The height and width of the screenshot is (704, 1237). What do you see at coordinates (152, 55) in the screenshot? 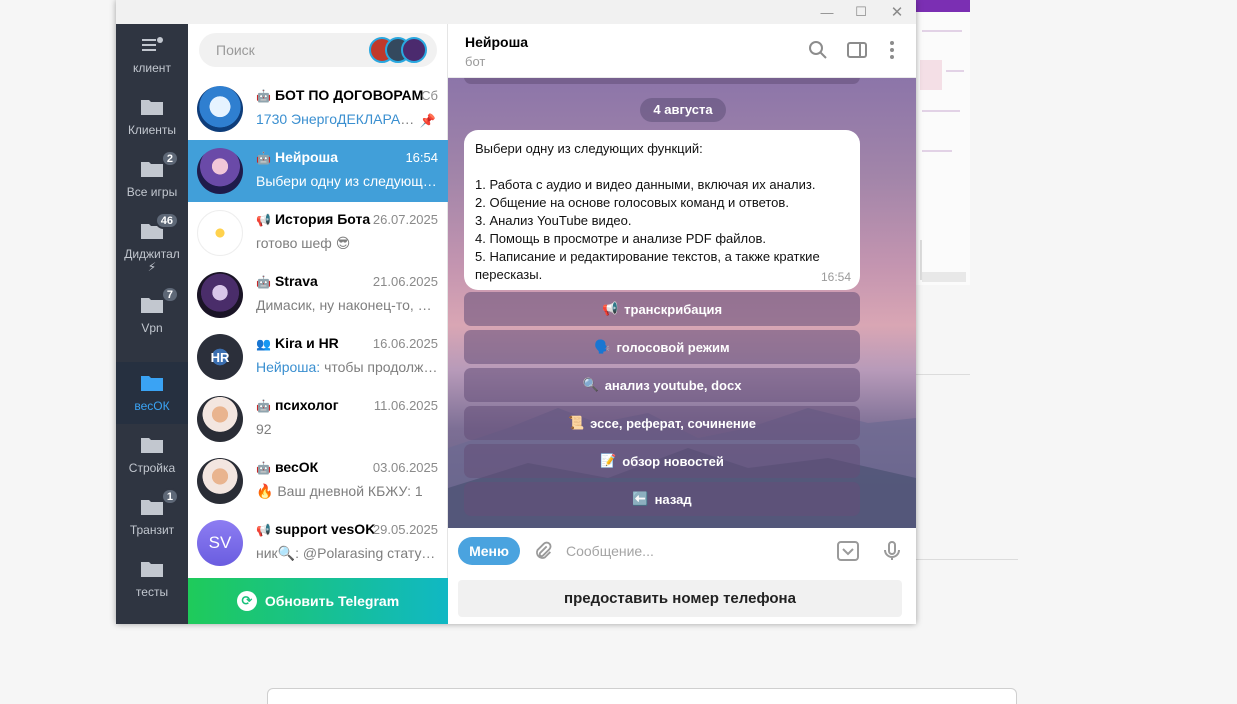
I see `folder-client: клиент` at bounding box center [152, 55].